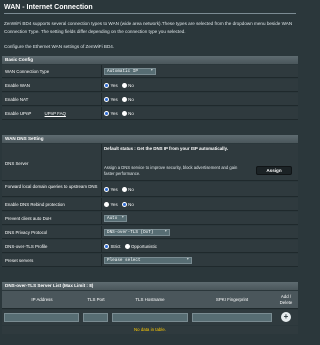  I want to click on server-list-header: DNS-over-TLS Server List (Max Limit : 8), so click(150, 286).